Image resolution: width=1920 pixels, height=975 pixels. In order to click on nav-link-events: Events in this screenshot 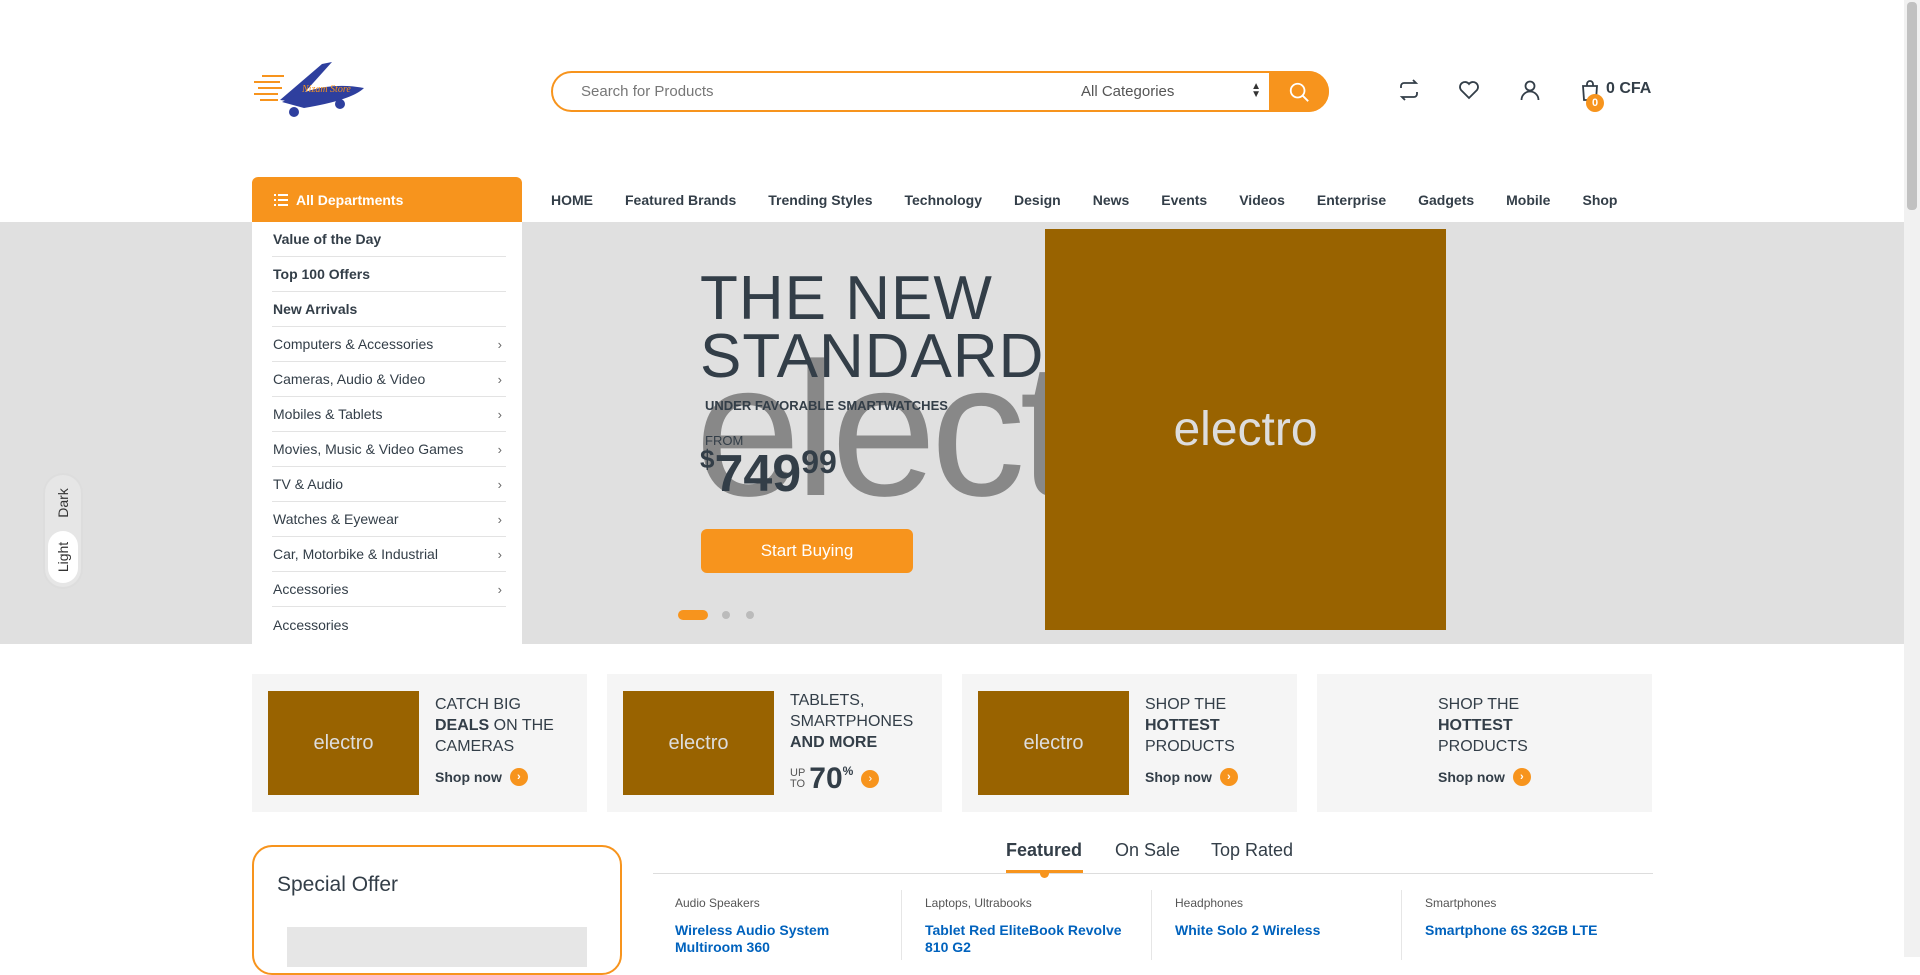, I will do `click(1184, 200)`.